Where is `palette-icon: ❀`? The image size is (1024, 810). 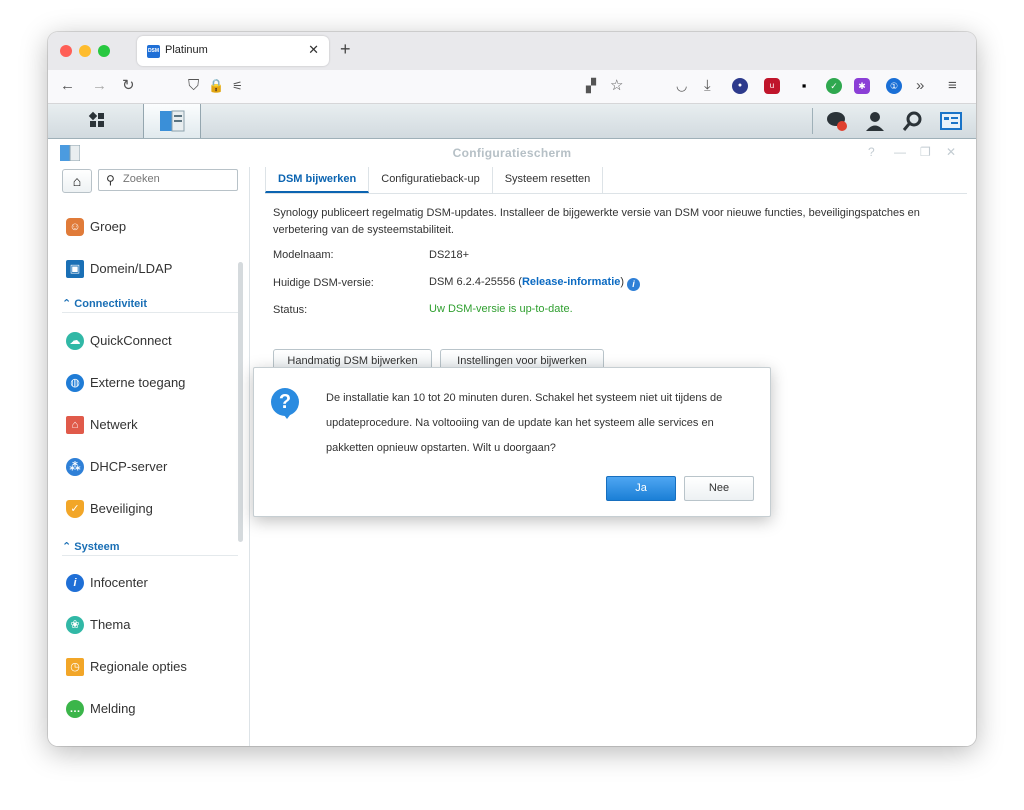 palette-icon: ❀ is located at coordinates (75, 625).